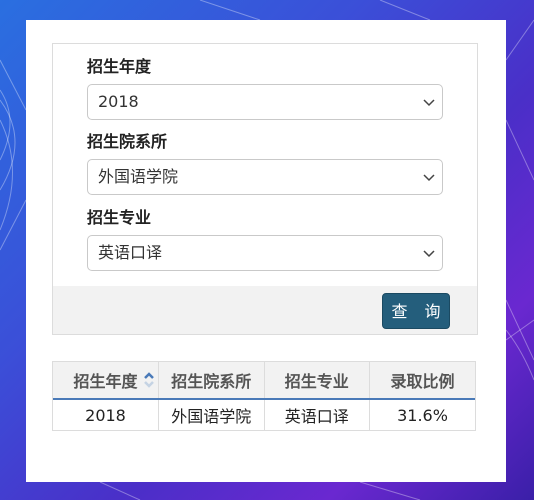 Image resolution: width=534 pixels, height=500 pixels. I want to click on column-header-department: 招生院系所, so click(211, 381).